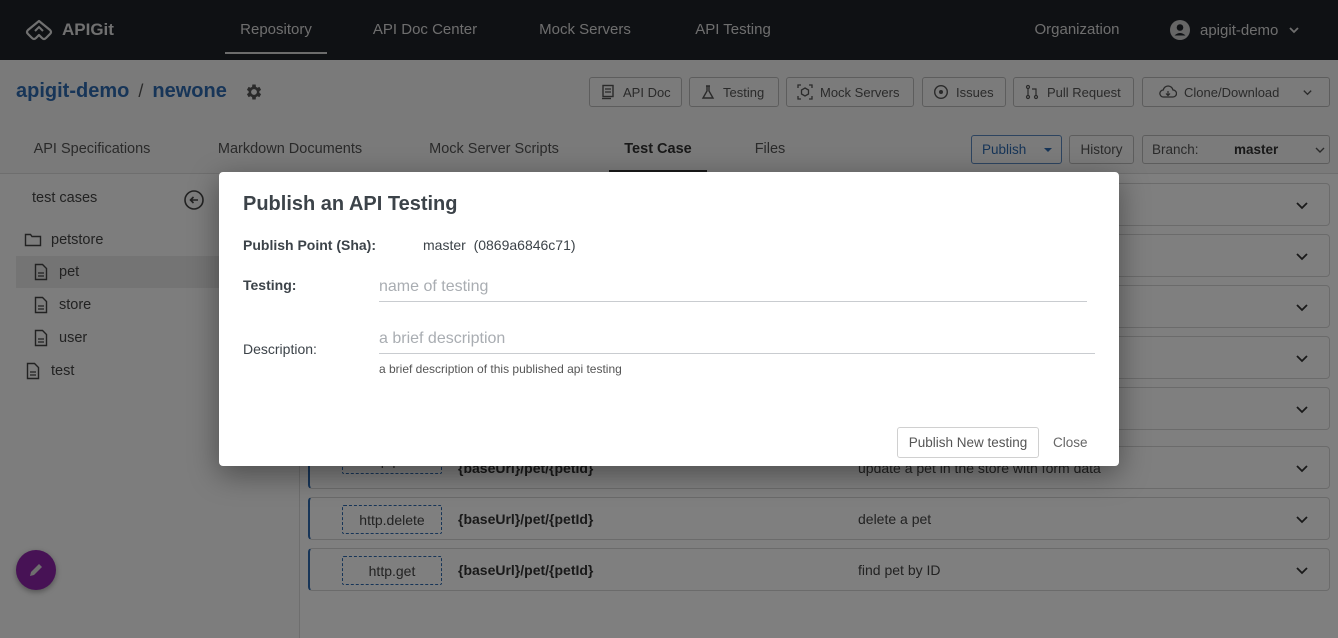 This screenshot has height=638, width=1338. Describe the element at coordinates (499, 245) in the screenshot. I see `sha-value: master (0869a6846c71)` at that location.